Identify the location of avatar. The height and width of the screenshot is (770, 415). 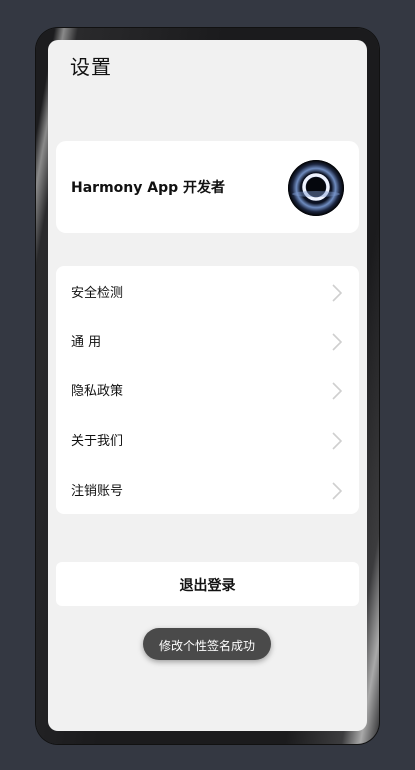
(316, 188).